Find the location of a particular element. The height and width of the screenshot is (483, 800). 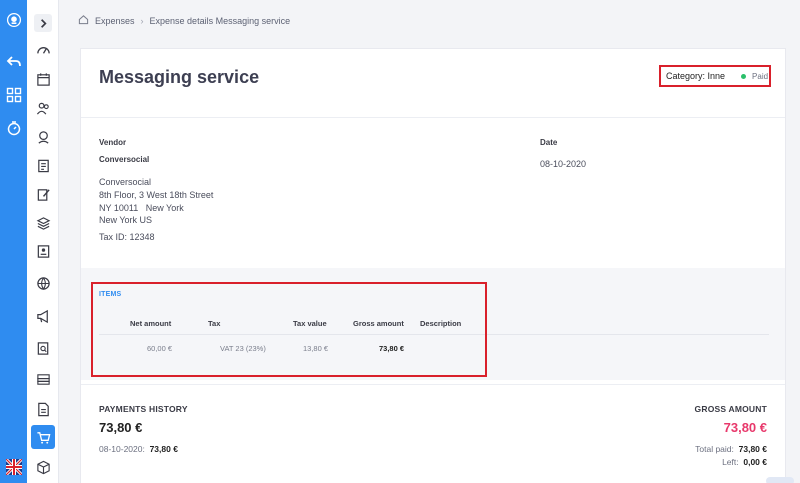

address-line-2: 8th Floor, 3 West 18th Street is located at coordinates (156, 195).